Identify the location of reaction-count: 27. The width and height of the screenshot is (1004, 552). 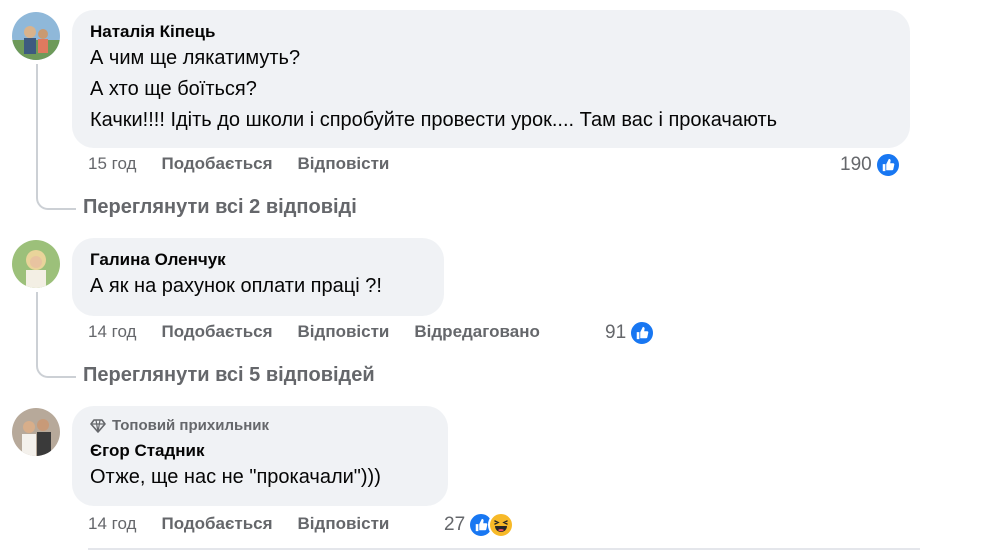
(455, 524).